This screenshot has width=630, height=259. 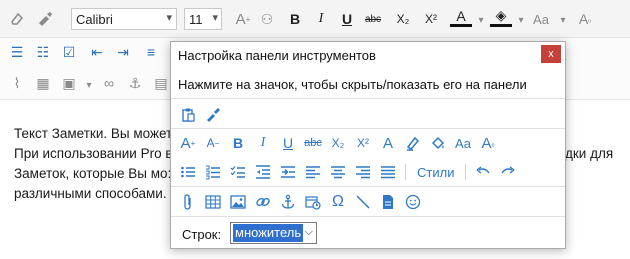 What do you see at coordinates (202, 234) in the screenshot?
I see `rows-label: Строк:` at bounding box center [202, 234].